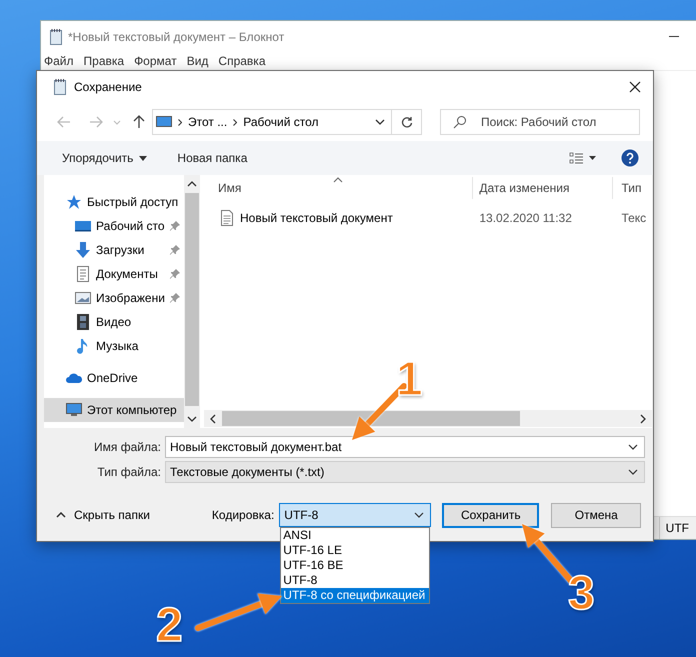 The width and height of the screenshot is (696, 657). I want to click on table-cell-text: 13.02.2020 11:32, so click(525, 218).